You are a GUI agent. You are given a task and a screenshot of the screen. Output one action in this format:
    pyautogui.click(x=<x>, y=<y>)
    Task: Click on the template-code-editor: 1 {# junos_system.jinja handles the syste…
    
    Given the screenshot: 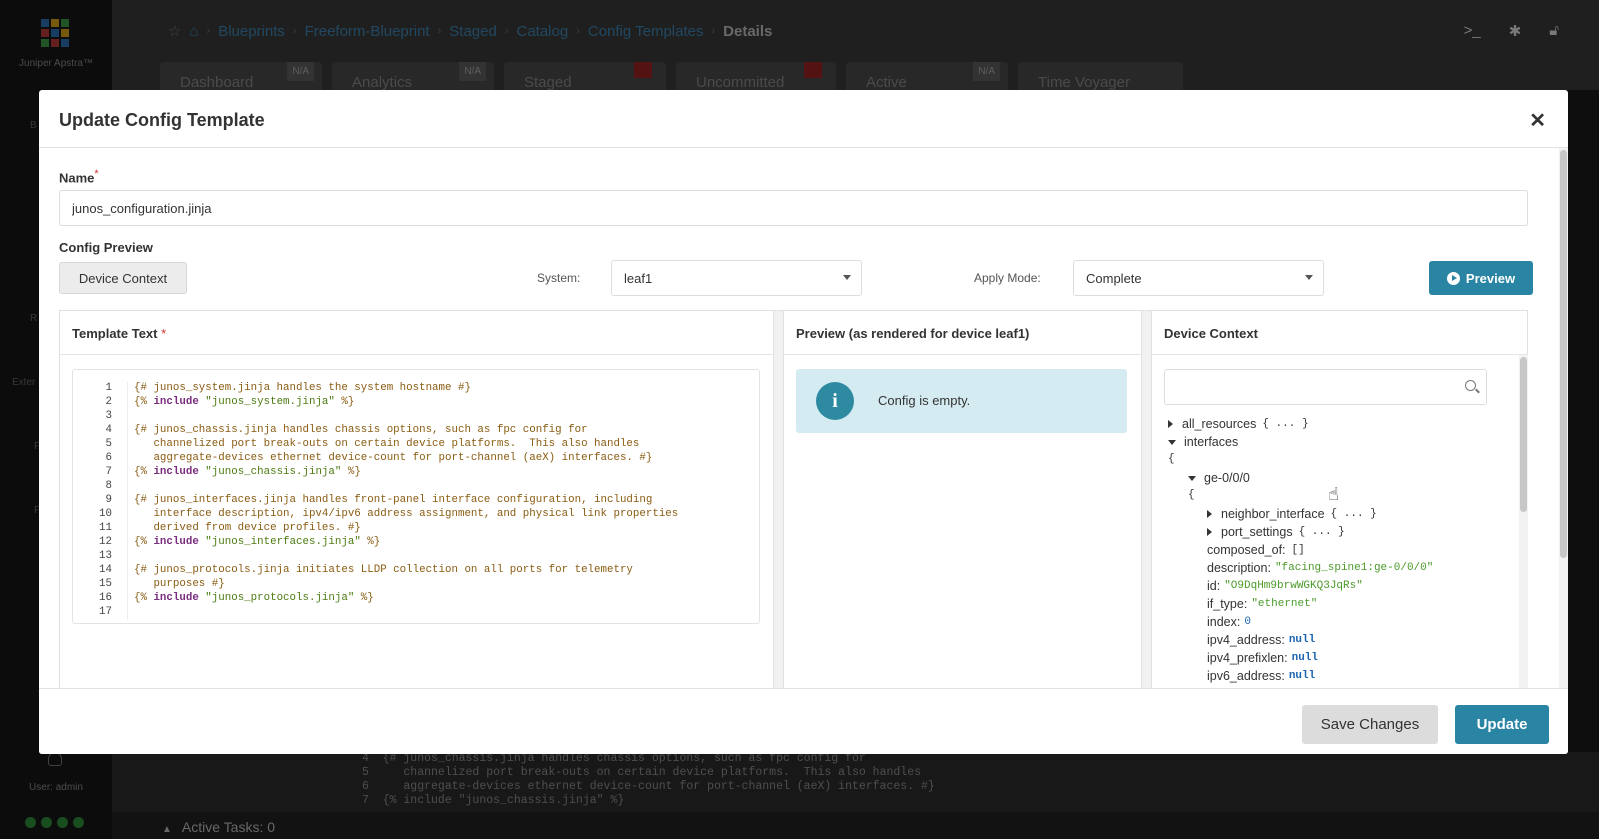 What is the action you would take?
    pyautogui.click(x=416, y=496)
    